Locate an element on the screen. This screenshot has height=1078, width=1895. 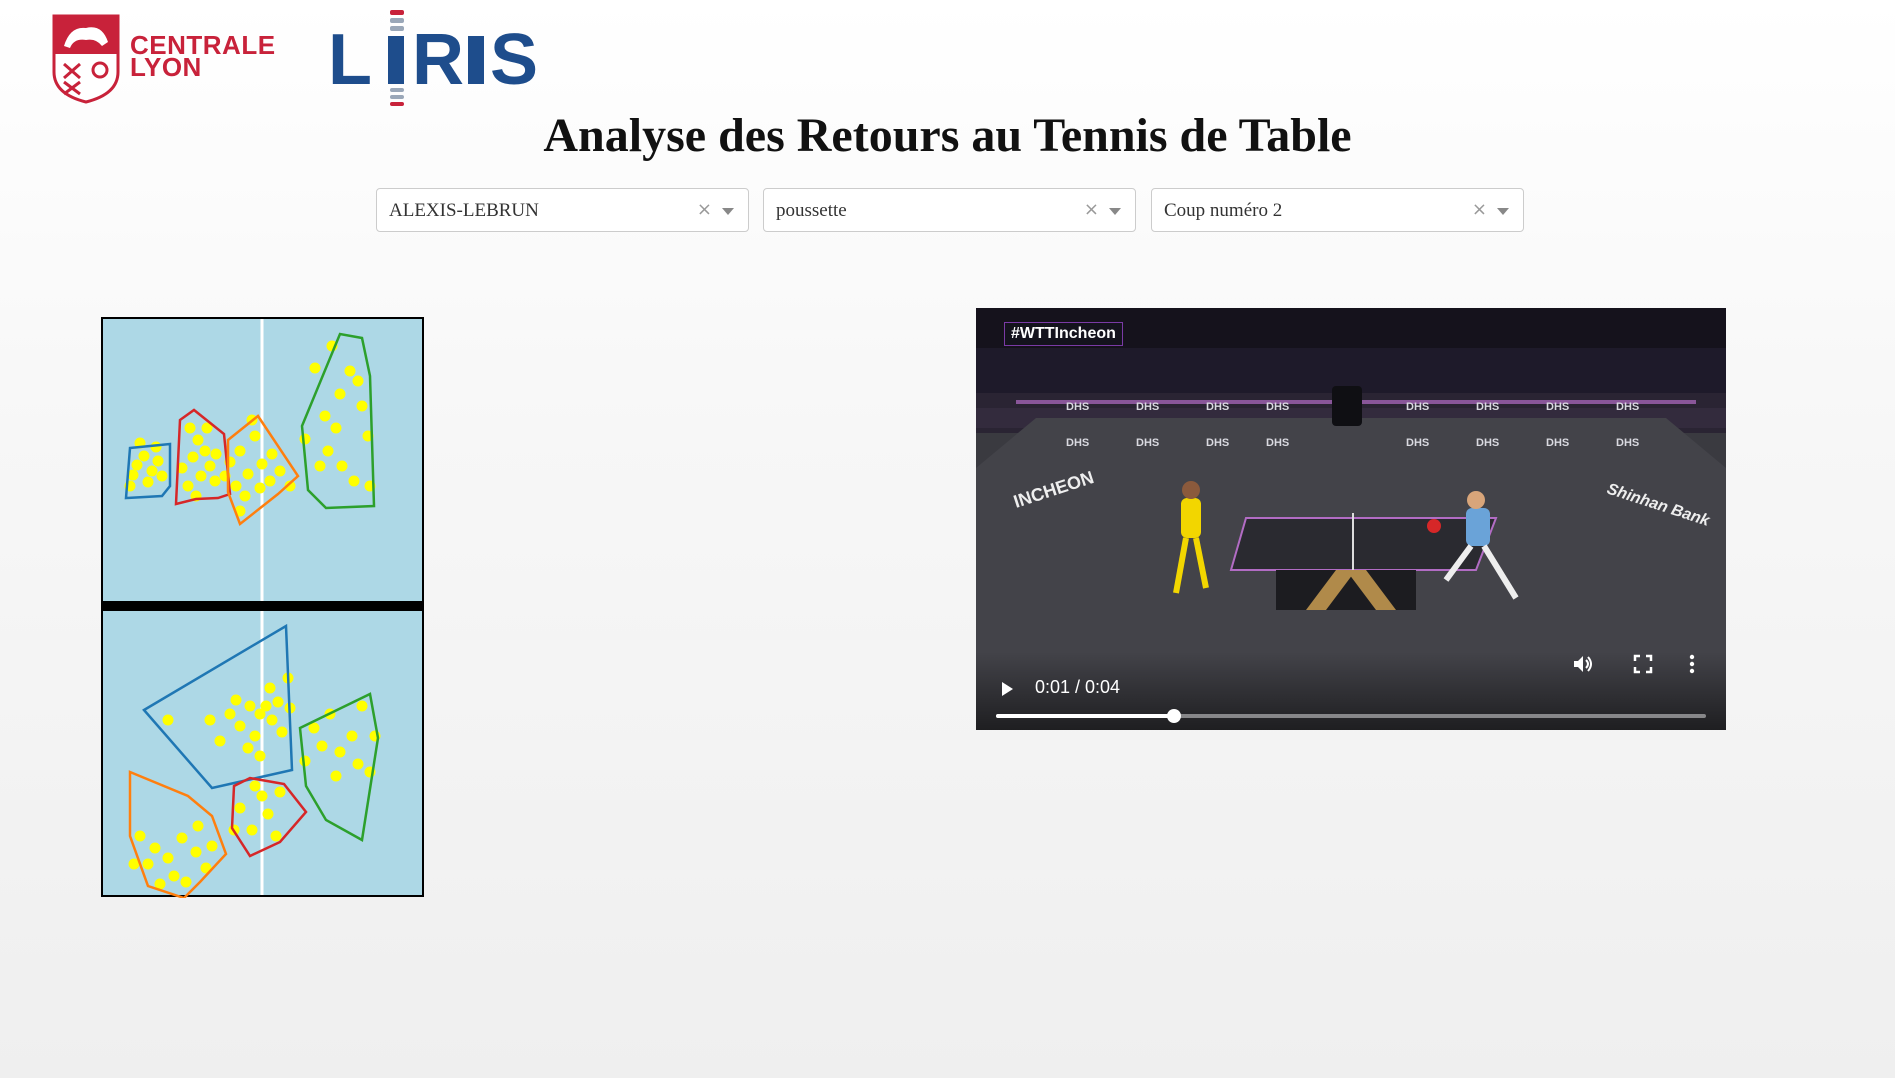
stroke-type-clear-icon: × is located at coordinates (1091, 209).